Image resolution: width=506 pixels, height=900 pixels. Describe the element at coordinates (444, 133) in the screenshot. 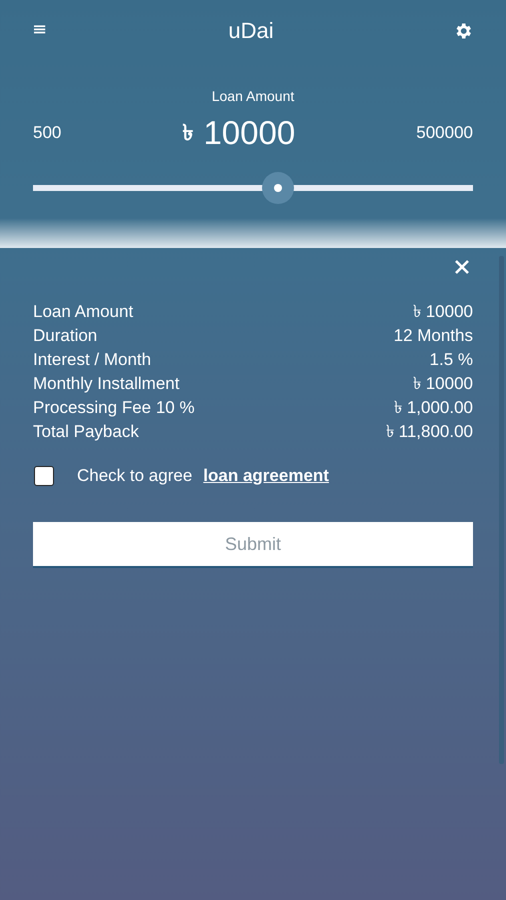

I see `max-value: 500000` at that location.